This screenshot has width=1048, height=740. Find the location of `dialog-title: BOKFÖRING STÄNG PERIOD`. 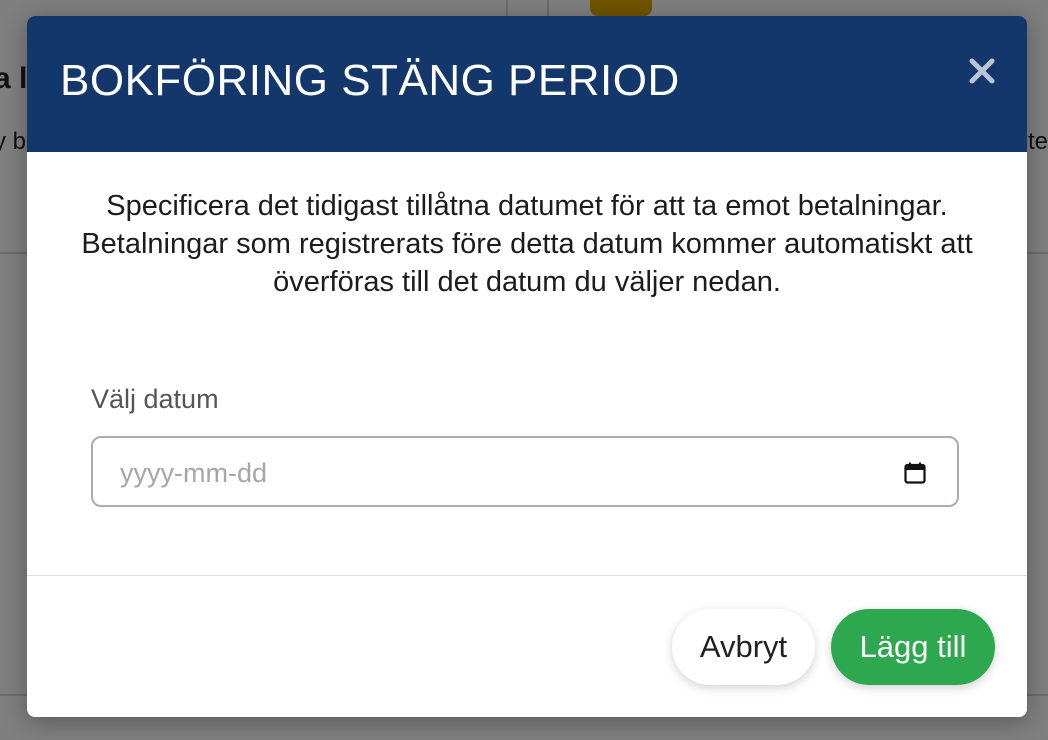

dialog-title: BOKFÖRING STÄNG PERIOD is located at coordinates (370, 80).